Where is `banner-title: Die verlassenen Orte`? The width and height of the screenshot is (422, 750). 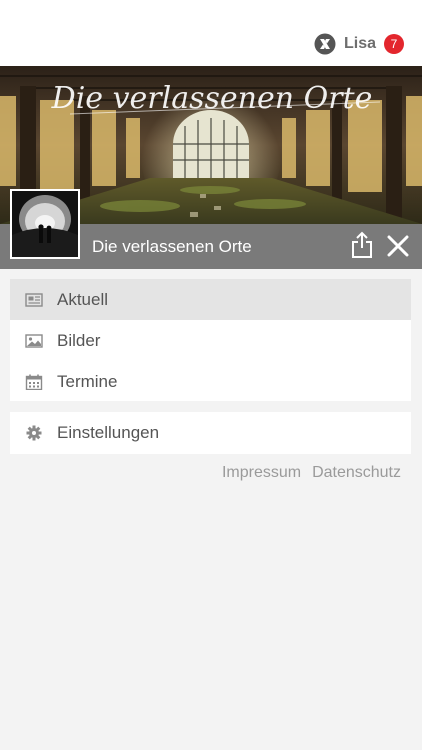 banner-title: Die verlassenen Orte is located at coordinates (212, 98).